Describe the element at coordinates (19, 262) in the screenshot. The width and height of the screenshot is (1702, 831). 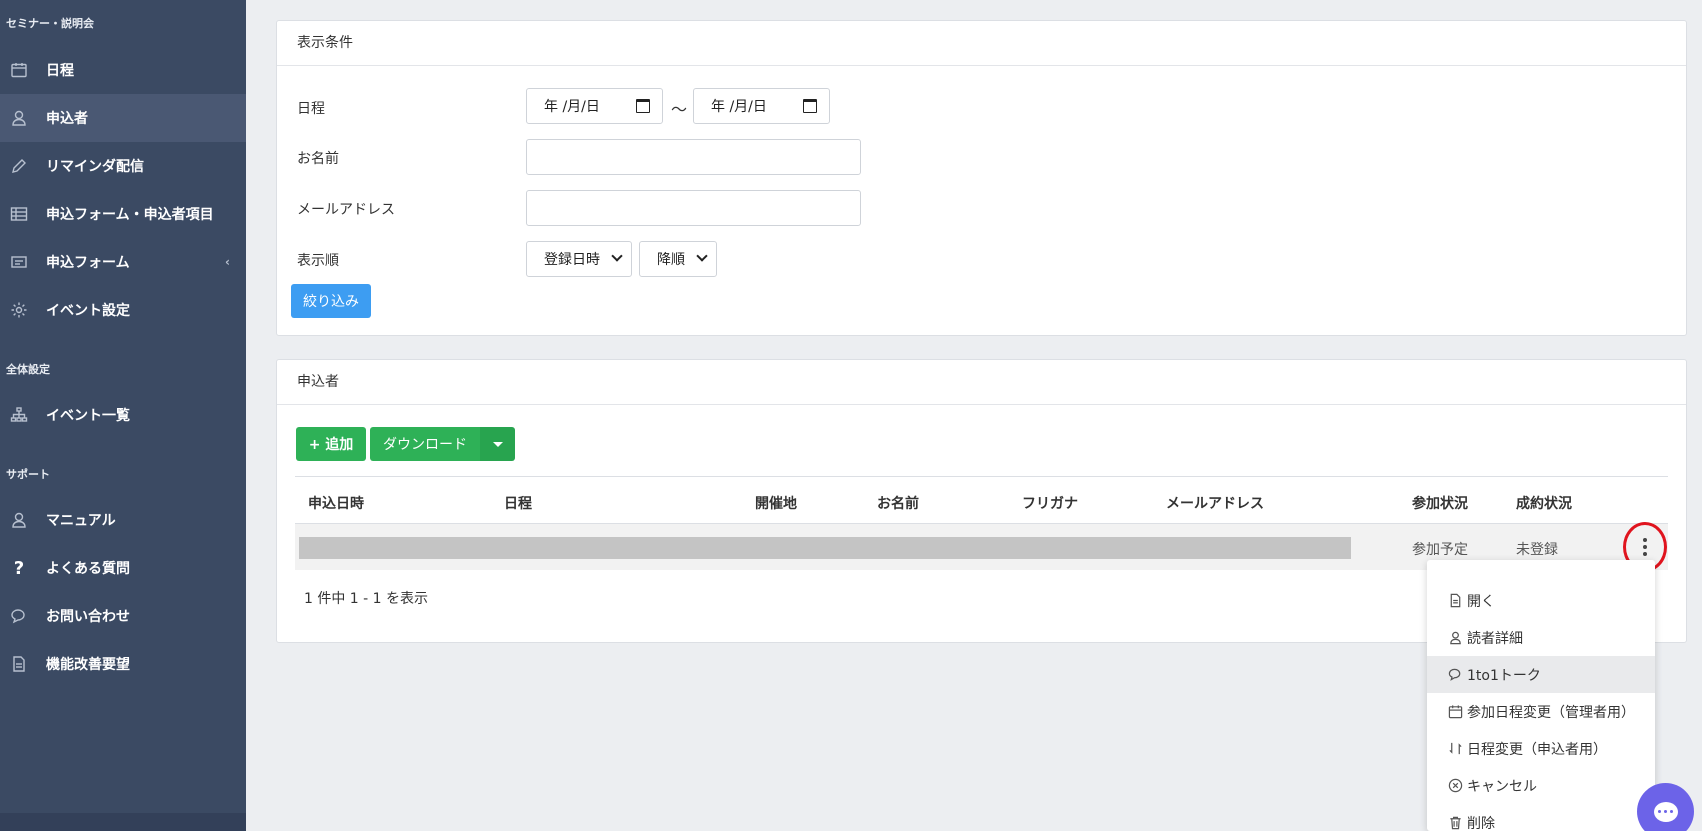
I see `form-icon` at that location.